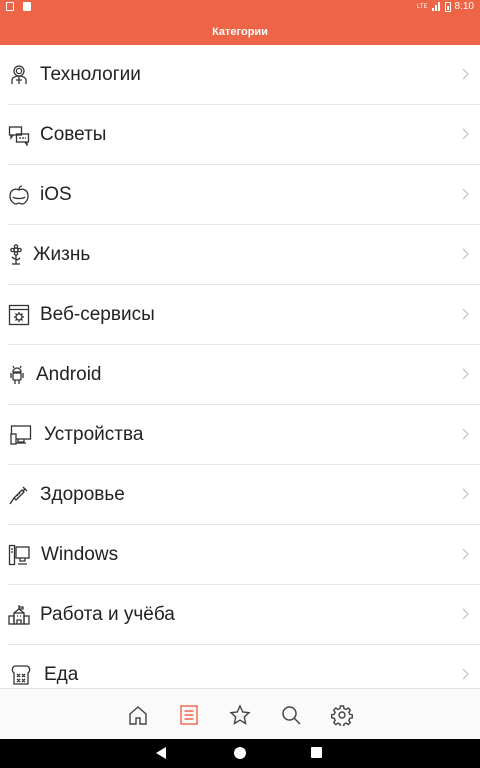 The image size is (480, 768). I want to click on bottom-navigation, so click(240, 713).